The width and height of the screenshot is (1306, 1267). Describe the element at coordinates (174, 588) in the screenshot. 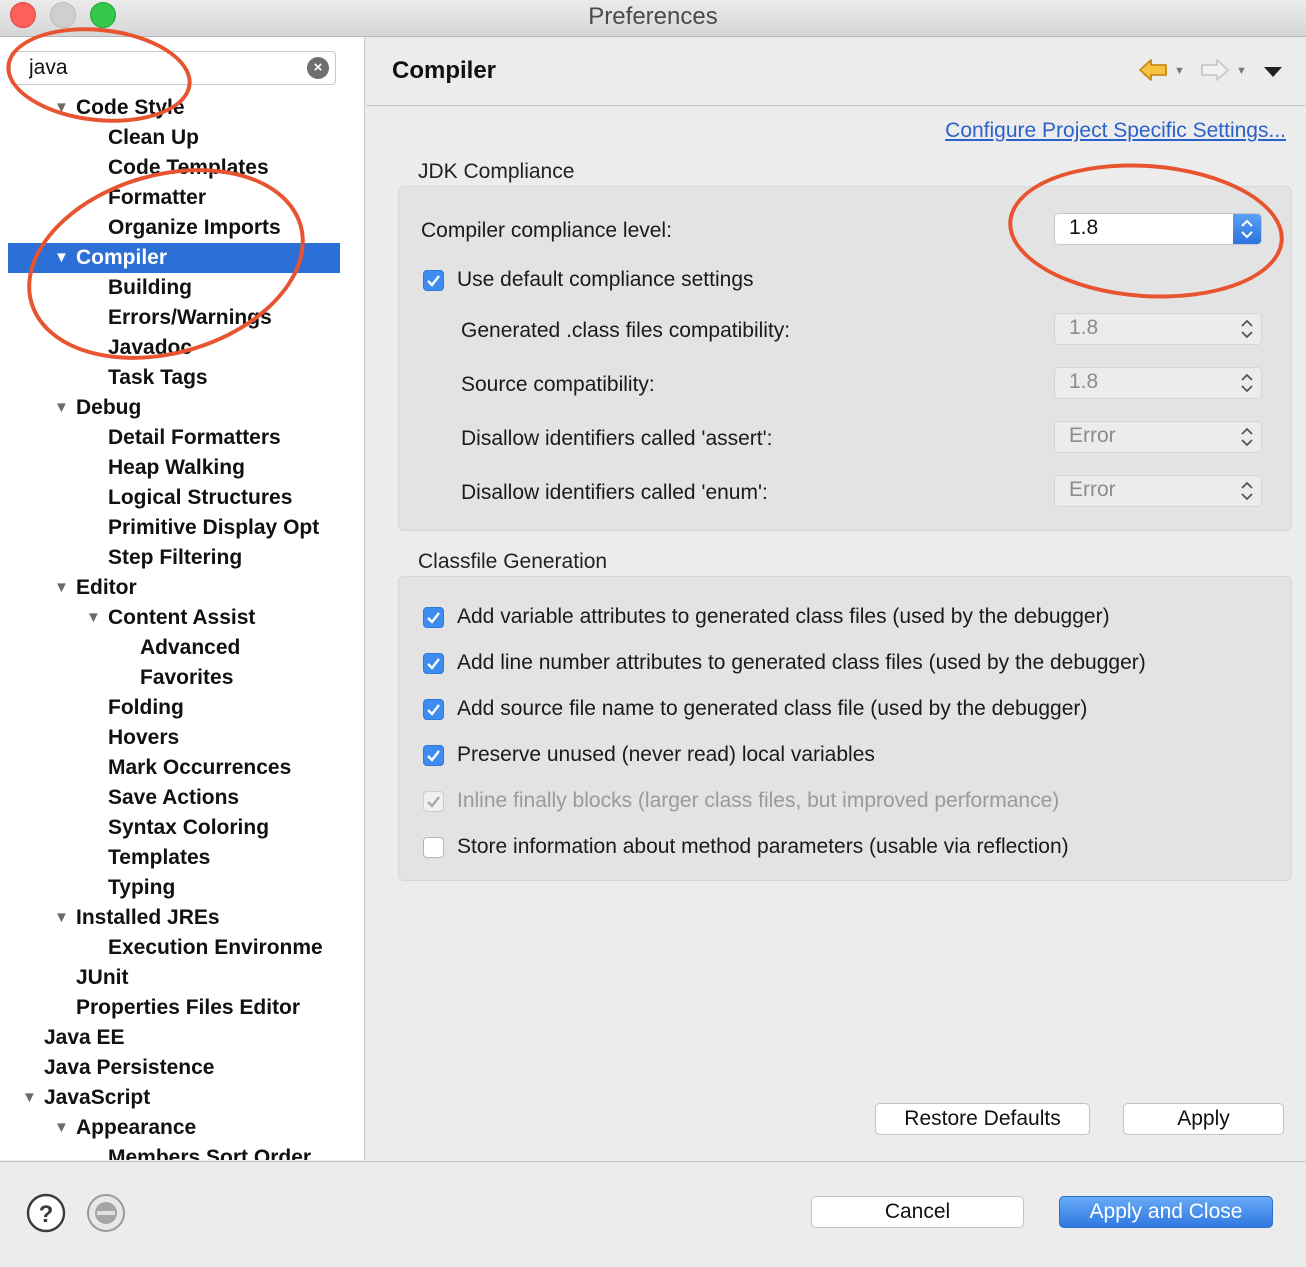

I see `tree-item: ▼ Editor` at that location.